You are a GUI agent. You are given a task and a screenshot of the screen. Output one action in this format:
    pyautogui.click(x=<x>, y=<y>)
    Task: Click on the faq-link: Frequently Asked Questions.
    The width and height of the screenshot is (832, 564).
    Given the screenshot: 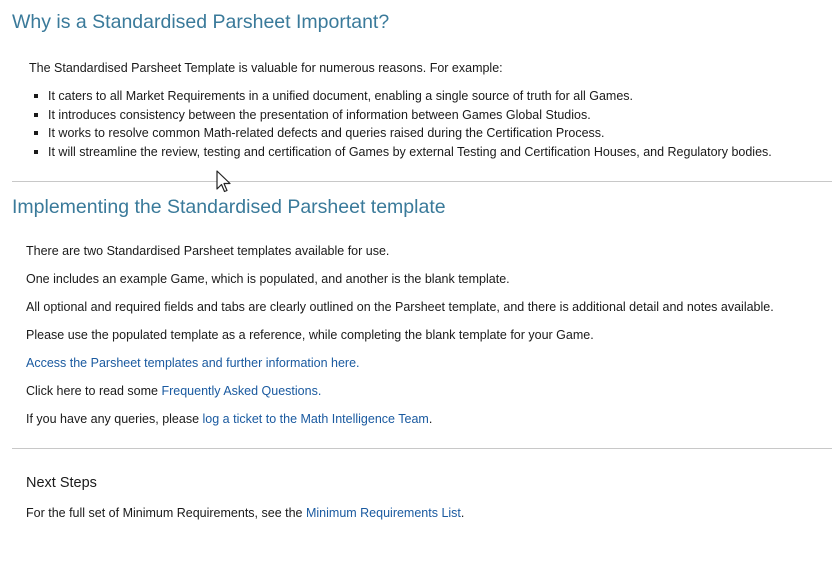 What is the action you would take?
    pyautogui.click(x=241, y=391)
    